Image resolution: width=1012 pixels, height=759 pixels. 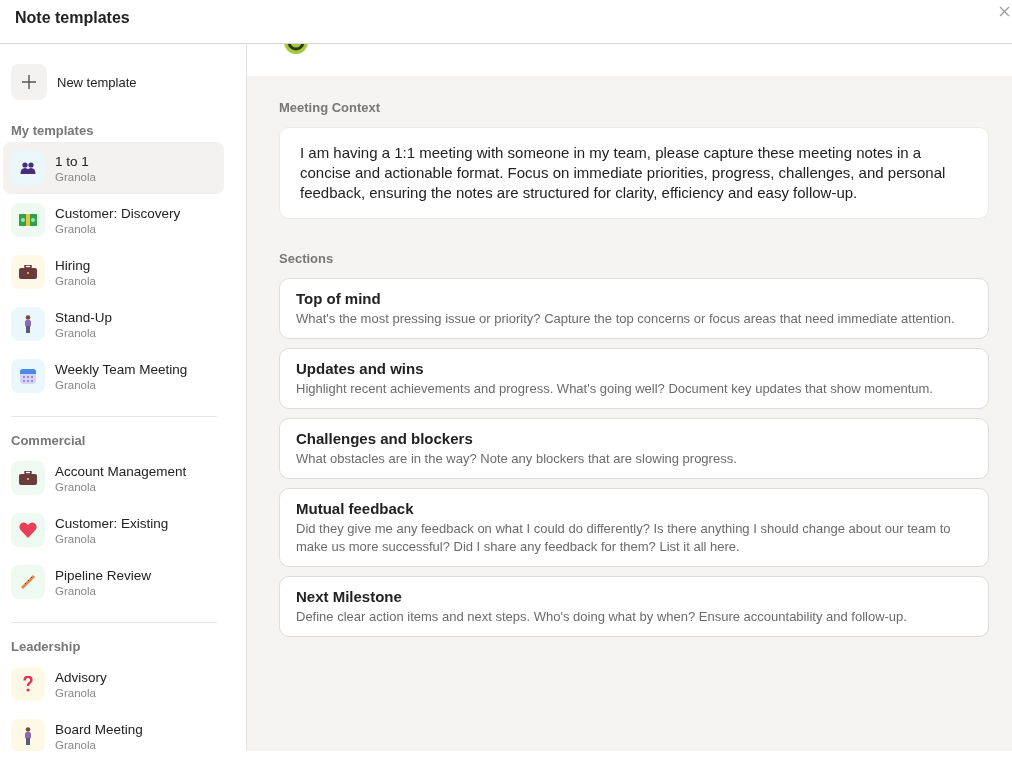 I want to click on template-item: Advisory Granola, so click(x=110, y=684).